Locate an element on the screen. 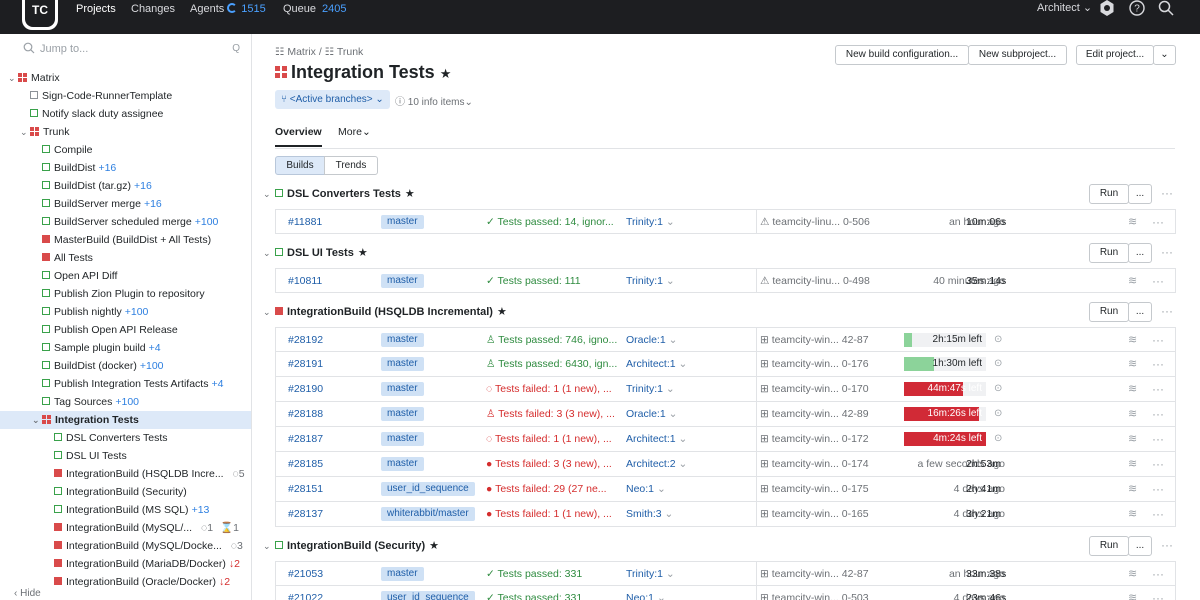 The height and width of the screenshot is (600, 1200). sidebar-item: BuildDist +16 is located at coordinates (125, 168).